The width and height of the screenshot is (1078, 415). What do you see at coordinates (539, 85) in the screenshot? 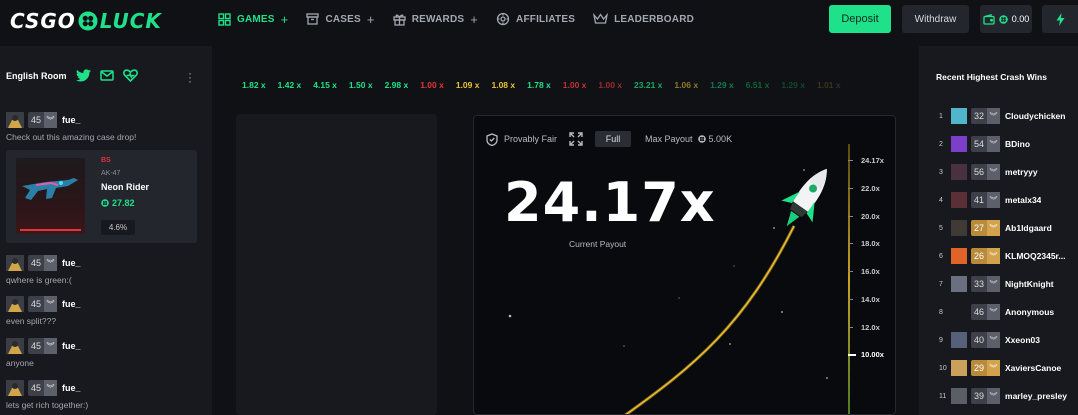
I see `history-multiplier: 1.78 x` at bounding box center [539, 85].